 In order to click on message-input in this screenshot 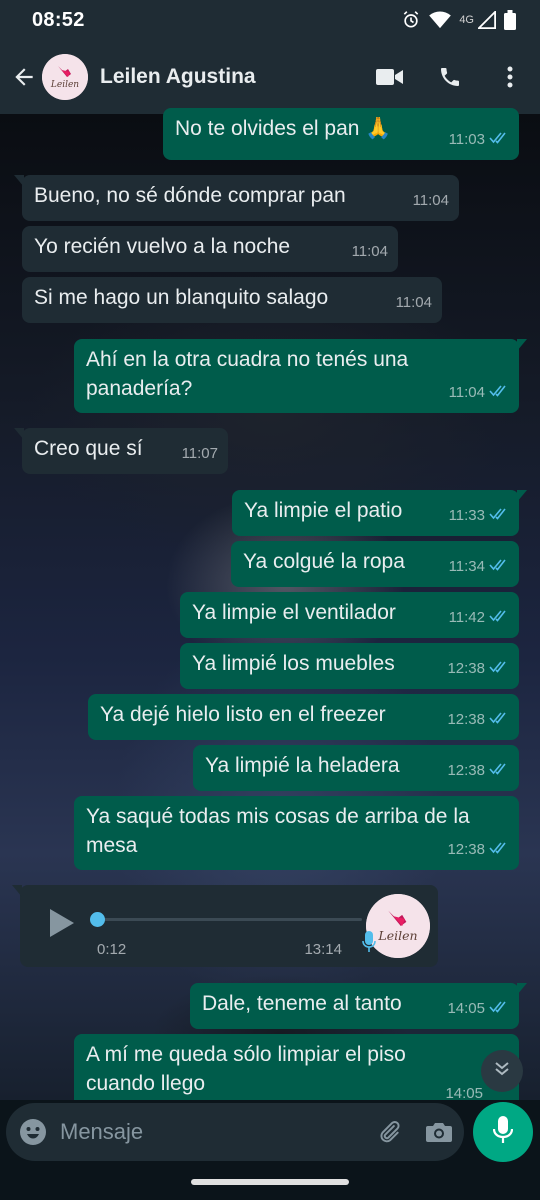, I will do `click(212, 1132)`.